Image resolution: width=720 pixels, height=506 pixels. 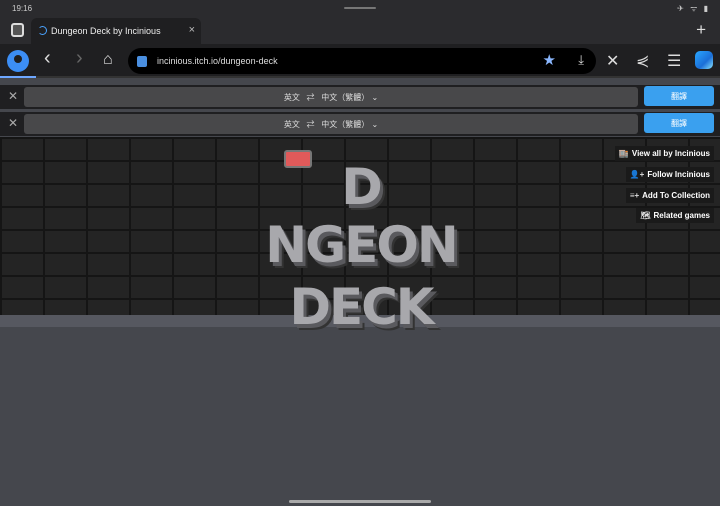 What do you see at coordinates (681, 215) in the screenshot?
I see `button-label: Related games` at bounding box center [681, 215].